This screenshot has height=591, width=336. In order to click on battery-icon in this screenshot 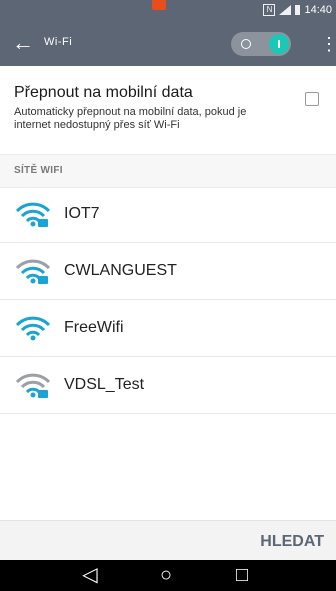, I will do `click(298, 10)`.